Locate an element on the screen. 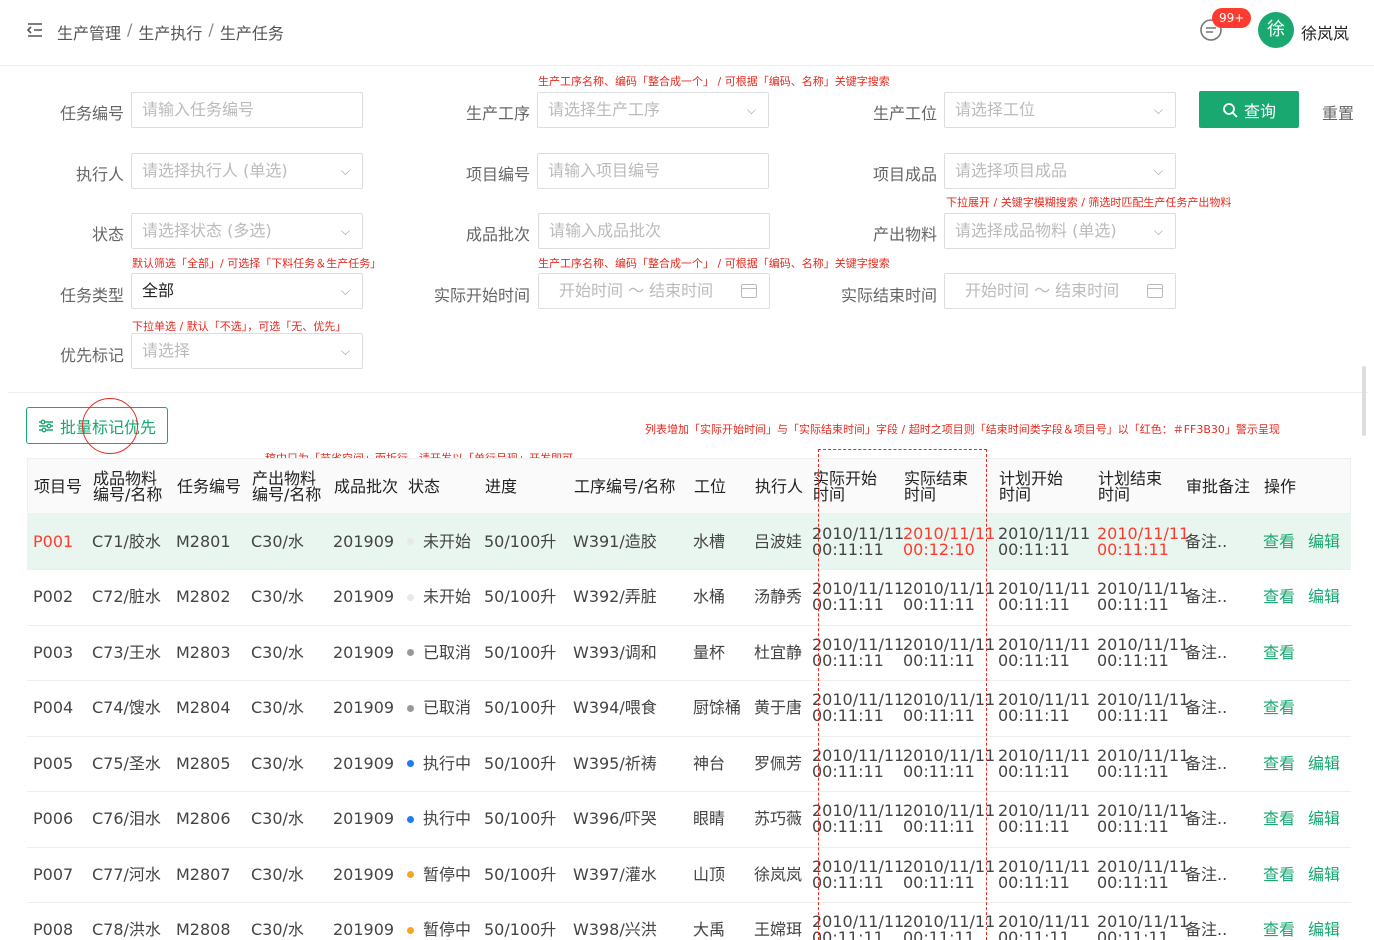 The image size is (1374, 940). table-cell-station: 大禹 is located at coordinates (709, 929).